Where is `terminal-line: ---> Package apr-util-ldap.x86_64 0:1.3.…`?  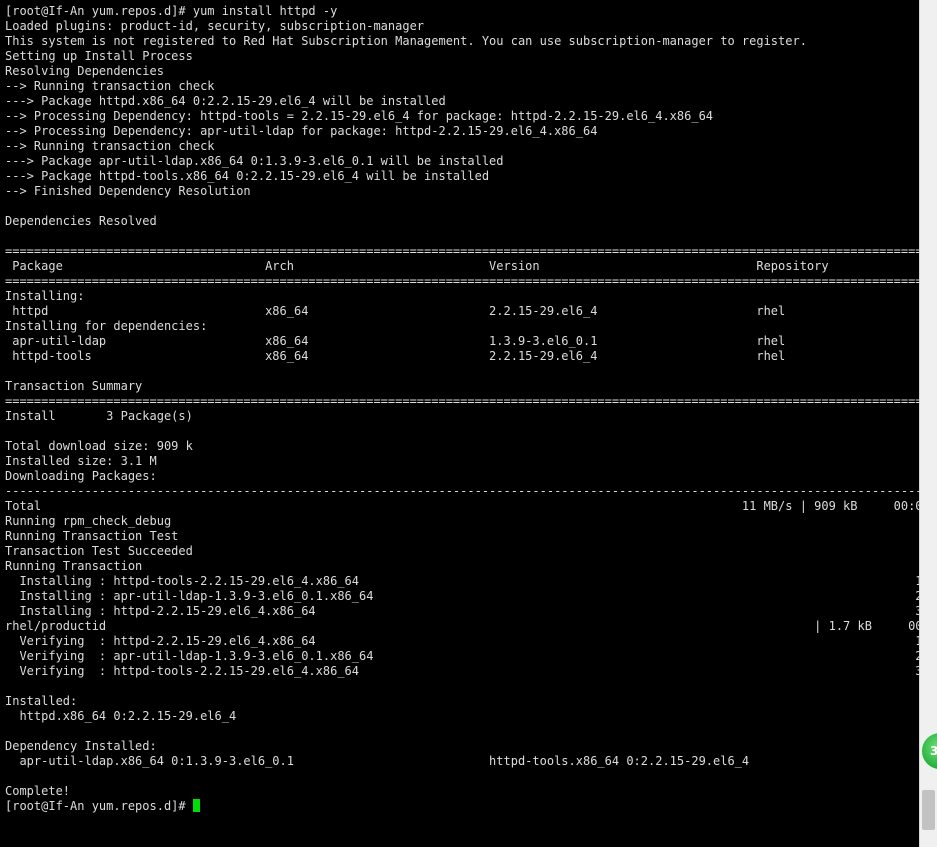
terminal-line: ---> Package apr-util-ldap.x86_64 0:1.3.… is located at coordinates (254, 161).